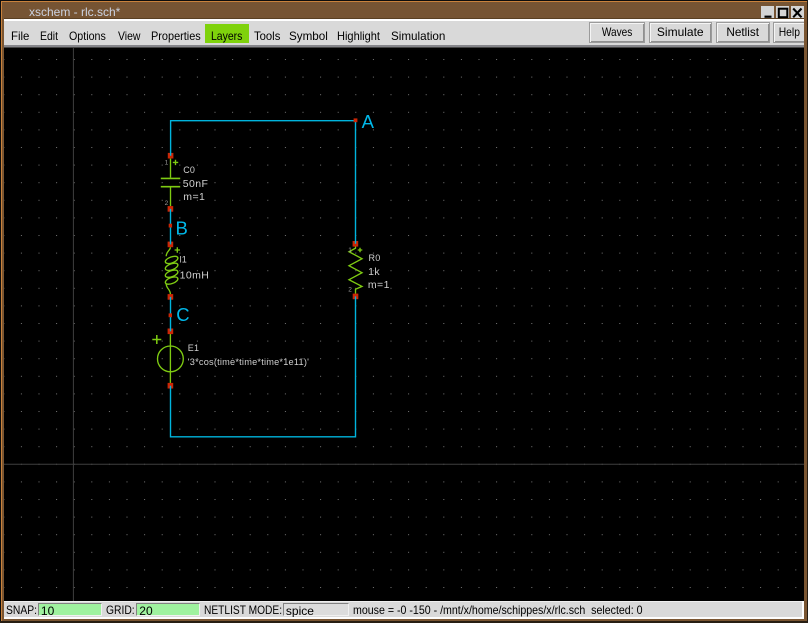  Describe the element at coordinates (193, 348) in the screenshot. I see `svg-text: E1` at that location.